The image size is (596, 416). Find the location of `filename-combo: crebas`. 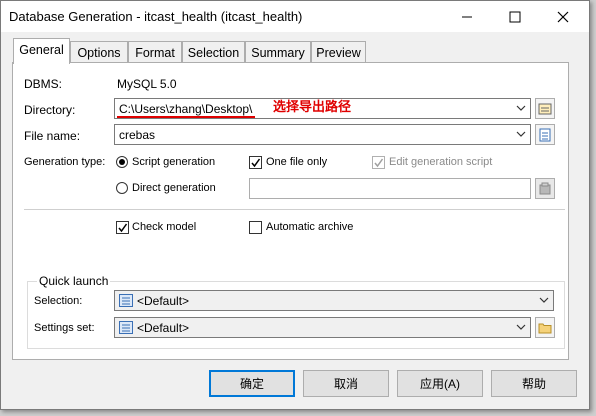

filename-combo: crebas is located at coordinates (322, 134).